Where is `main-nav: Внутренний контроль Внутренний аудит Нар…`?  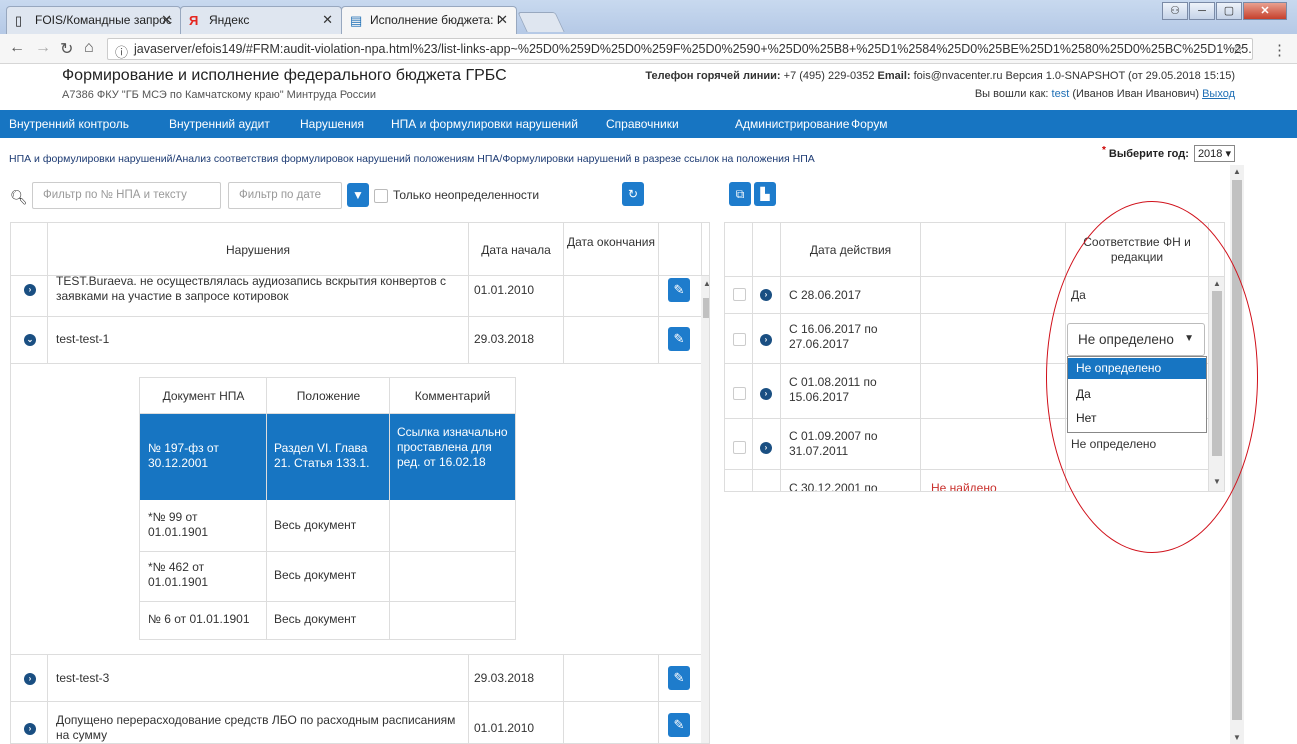 main-nav: Внутренний контроль Внутренний аудит Нар… is located at coordinates (648, 124).